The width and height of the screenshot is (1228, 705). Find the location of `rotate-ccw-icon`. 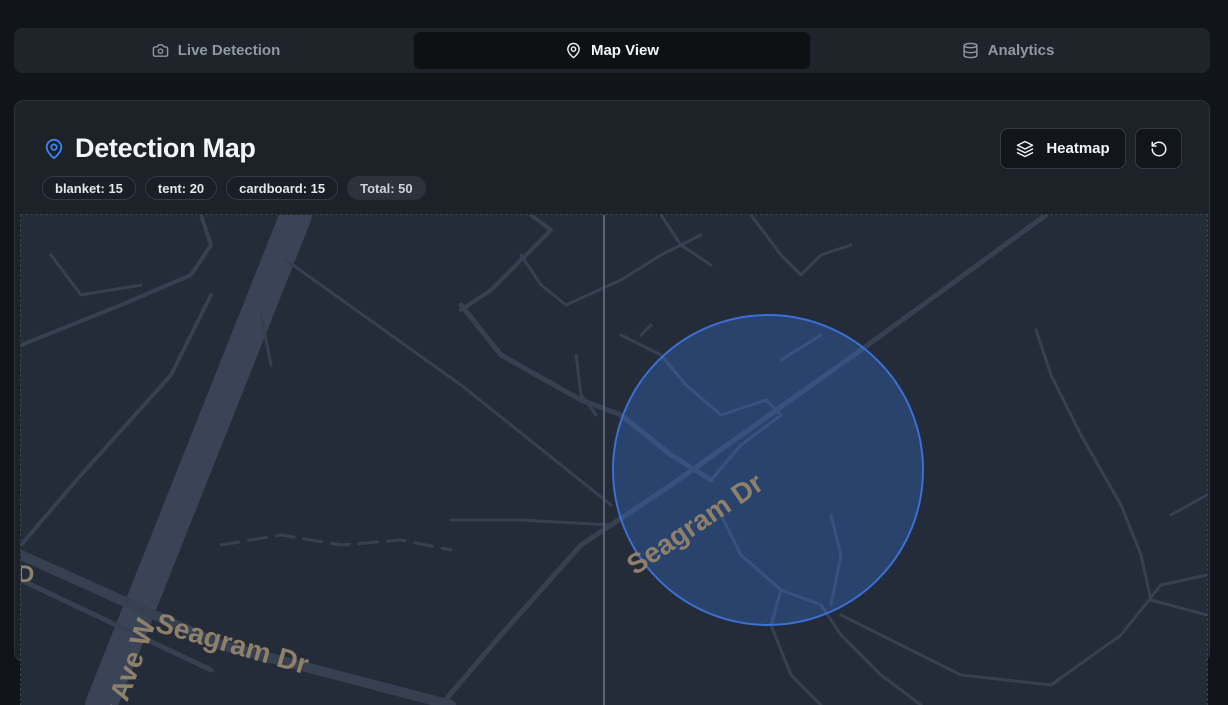

rotate-ccw-icon is located at coordinates (1158, 148).